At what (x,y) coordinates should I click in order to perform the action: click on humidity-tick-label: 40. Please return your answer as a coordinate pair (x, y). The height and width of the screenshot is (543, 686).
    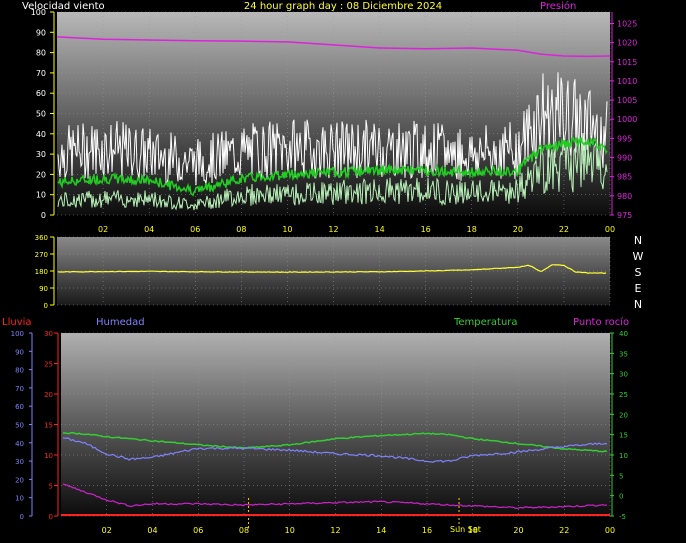
    Looking at the image, I should click on (19, 444).